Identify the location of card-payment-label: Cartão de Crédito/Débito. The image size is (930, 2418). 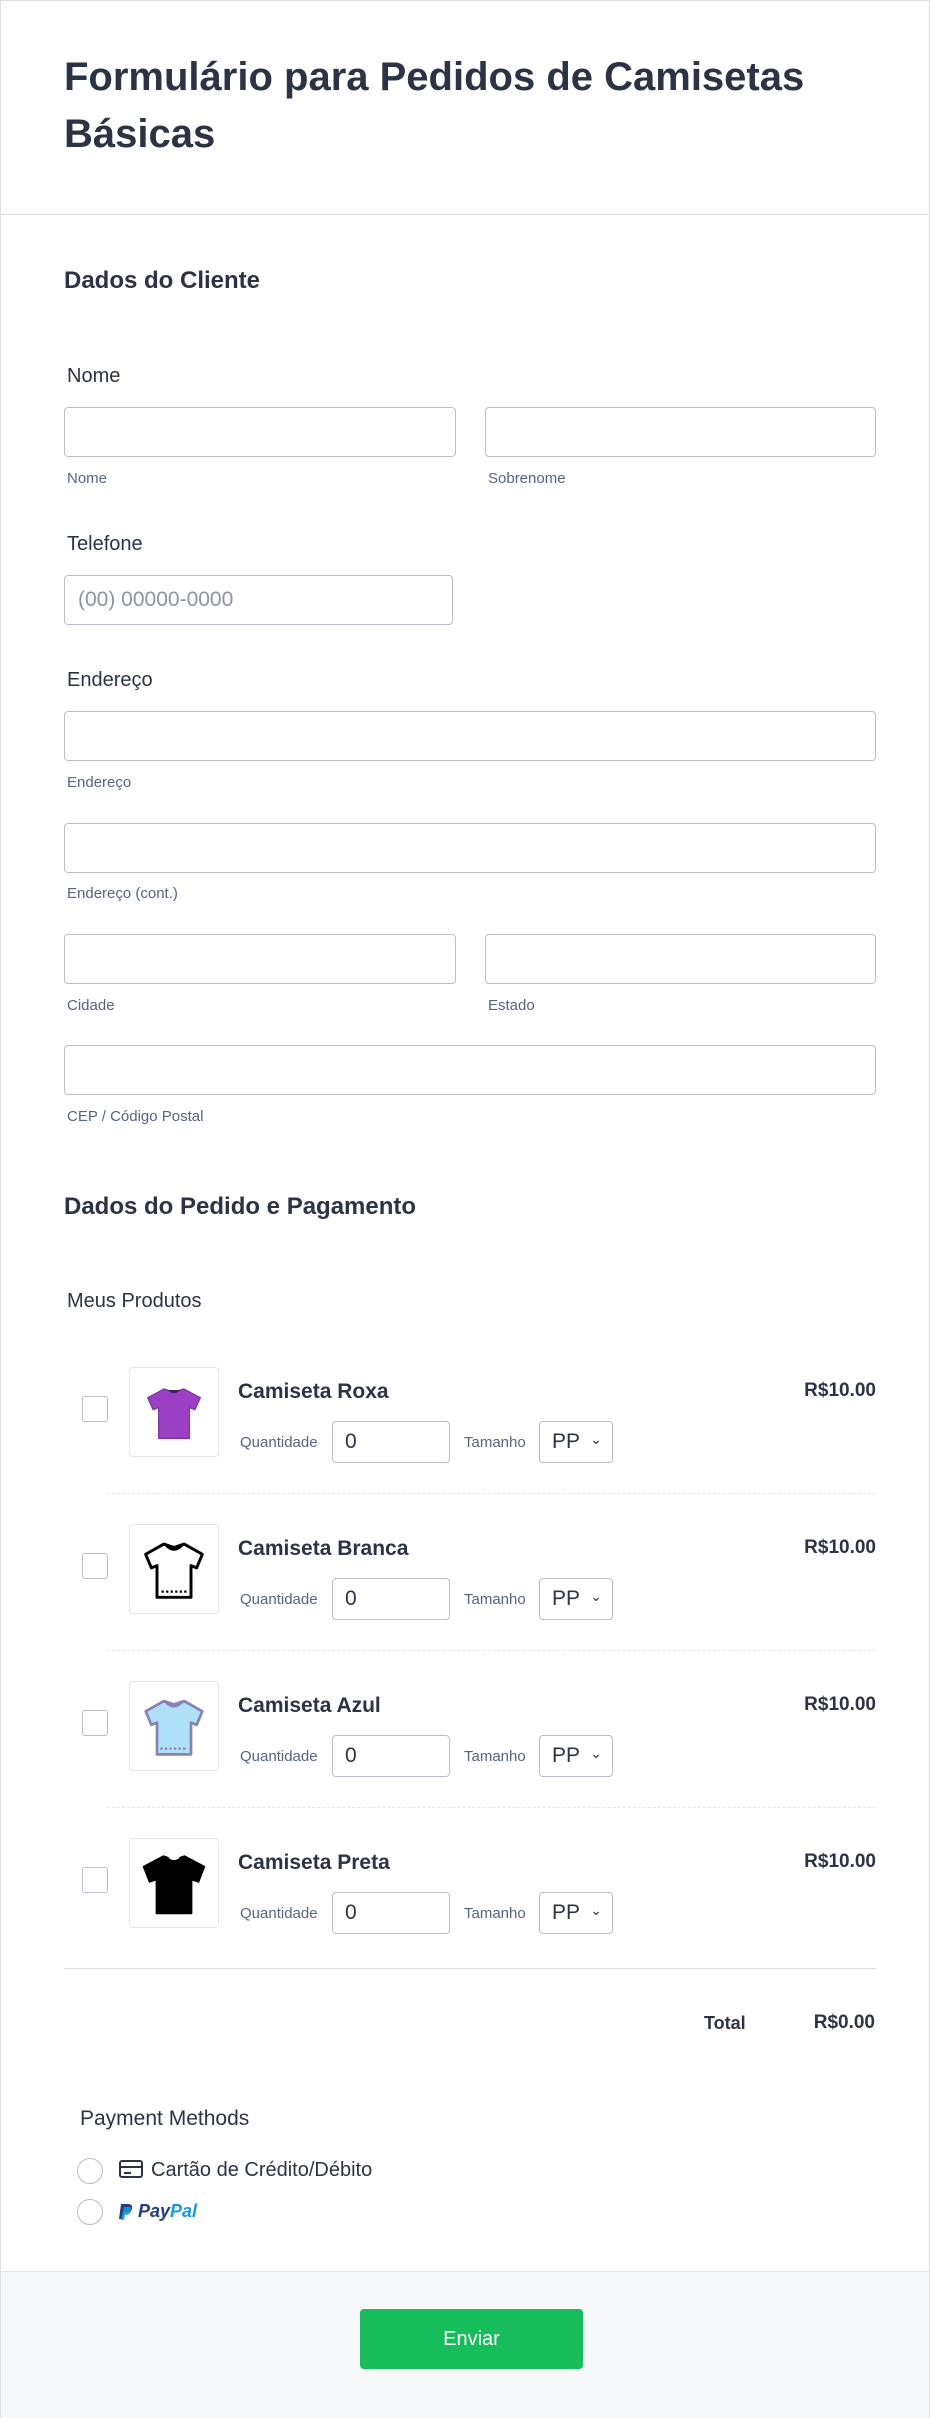
(261, 2170).